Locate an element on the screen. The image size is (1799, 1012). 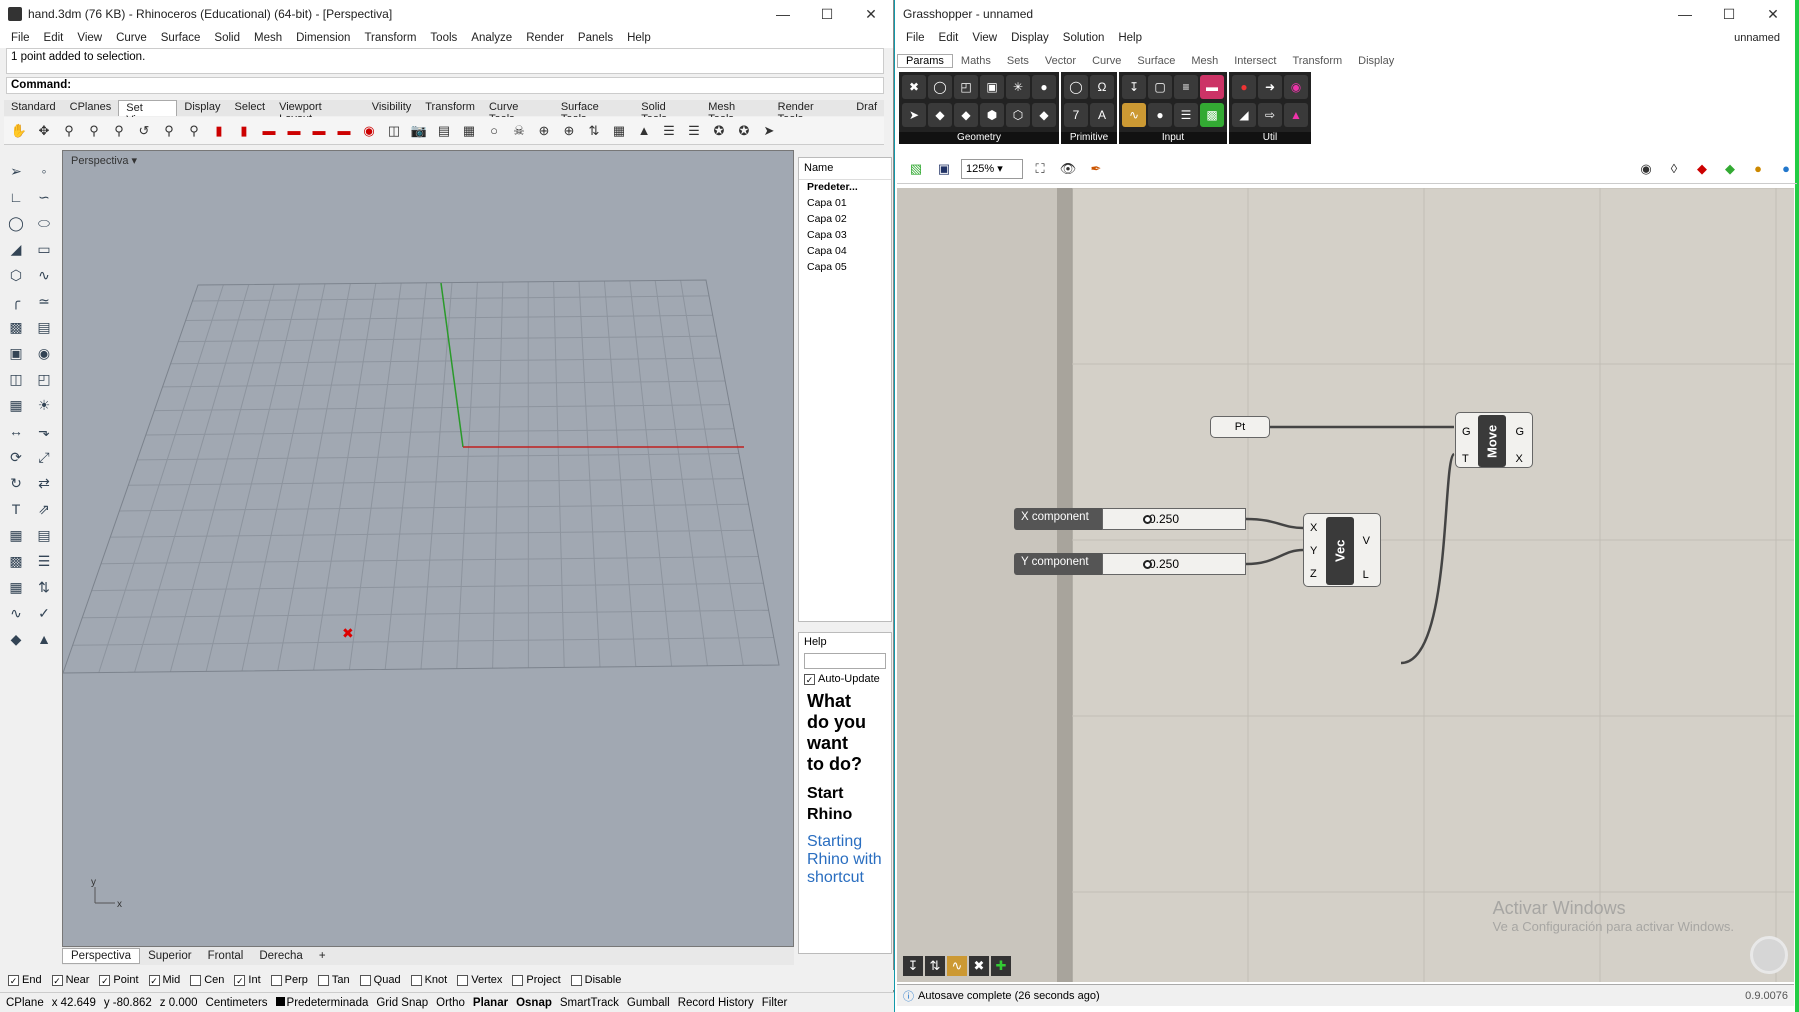
group-icon: ▦ is located at coordinates (16, 535).